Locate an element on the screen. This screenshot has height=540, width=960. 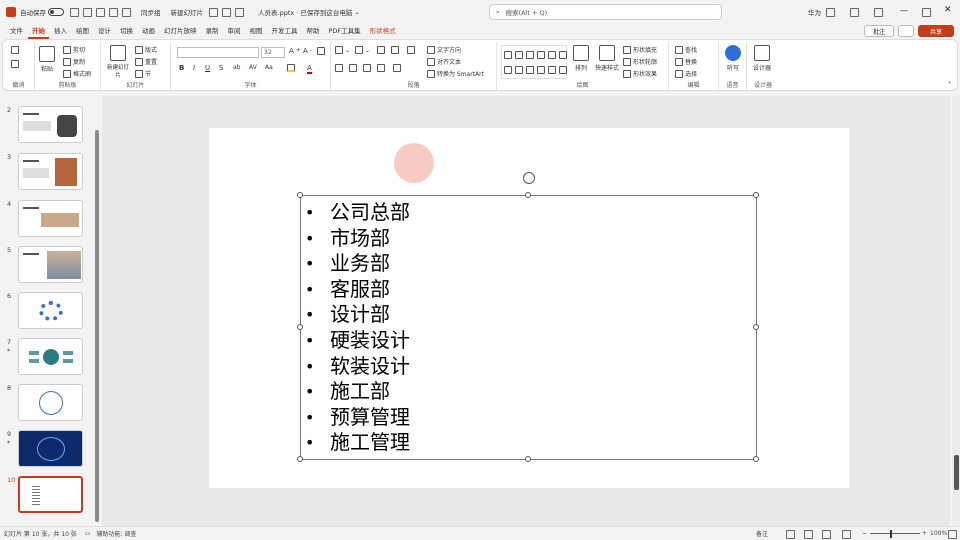
menu-file: 文件 is located at coordinates (16, 31).